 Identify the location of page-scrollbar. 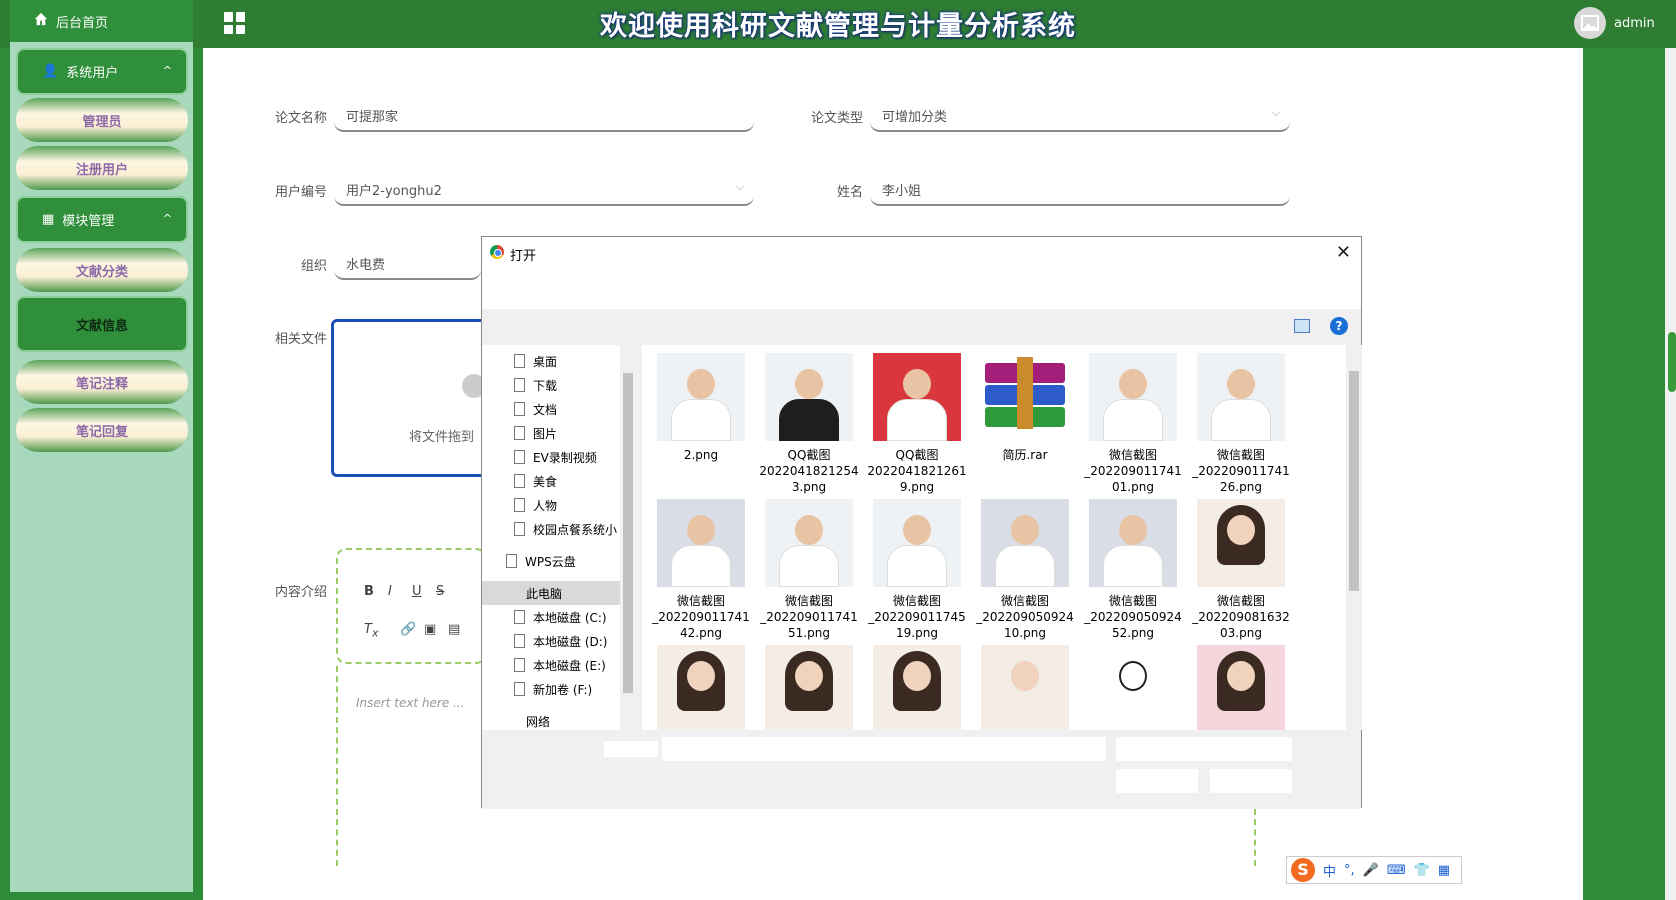
(1670, 474).